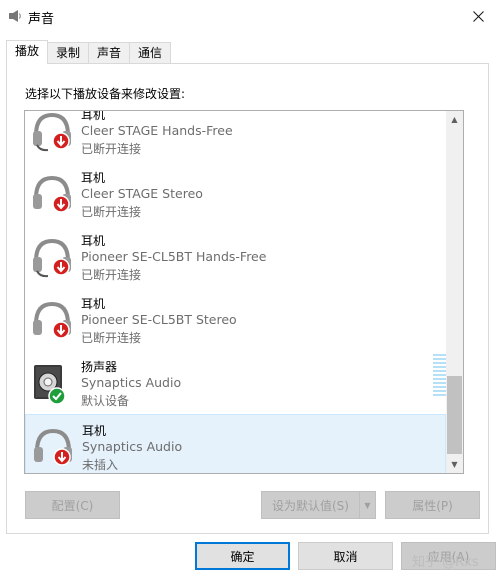 The height and width of the screenshot is (583, 500). I want to click on properties-button: 属性(P), so click(432, 505).